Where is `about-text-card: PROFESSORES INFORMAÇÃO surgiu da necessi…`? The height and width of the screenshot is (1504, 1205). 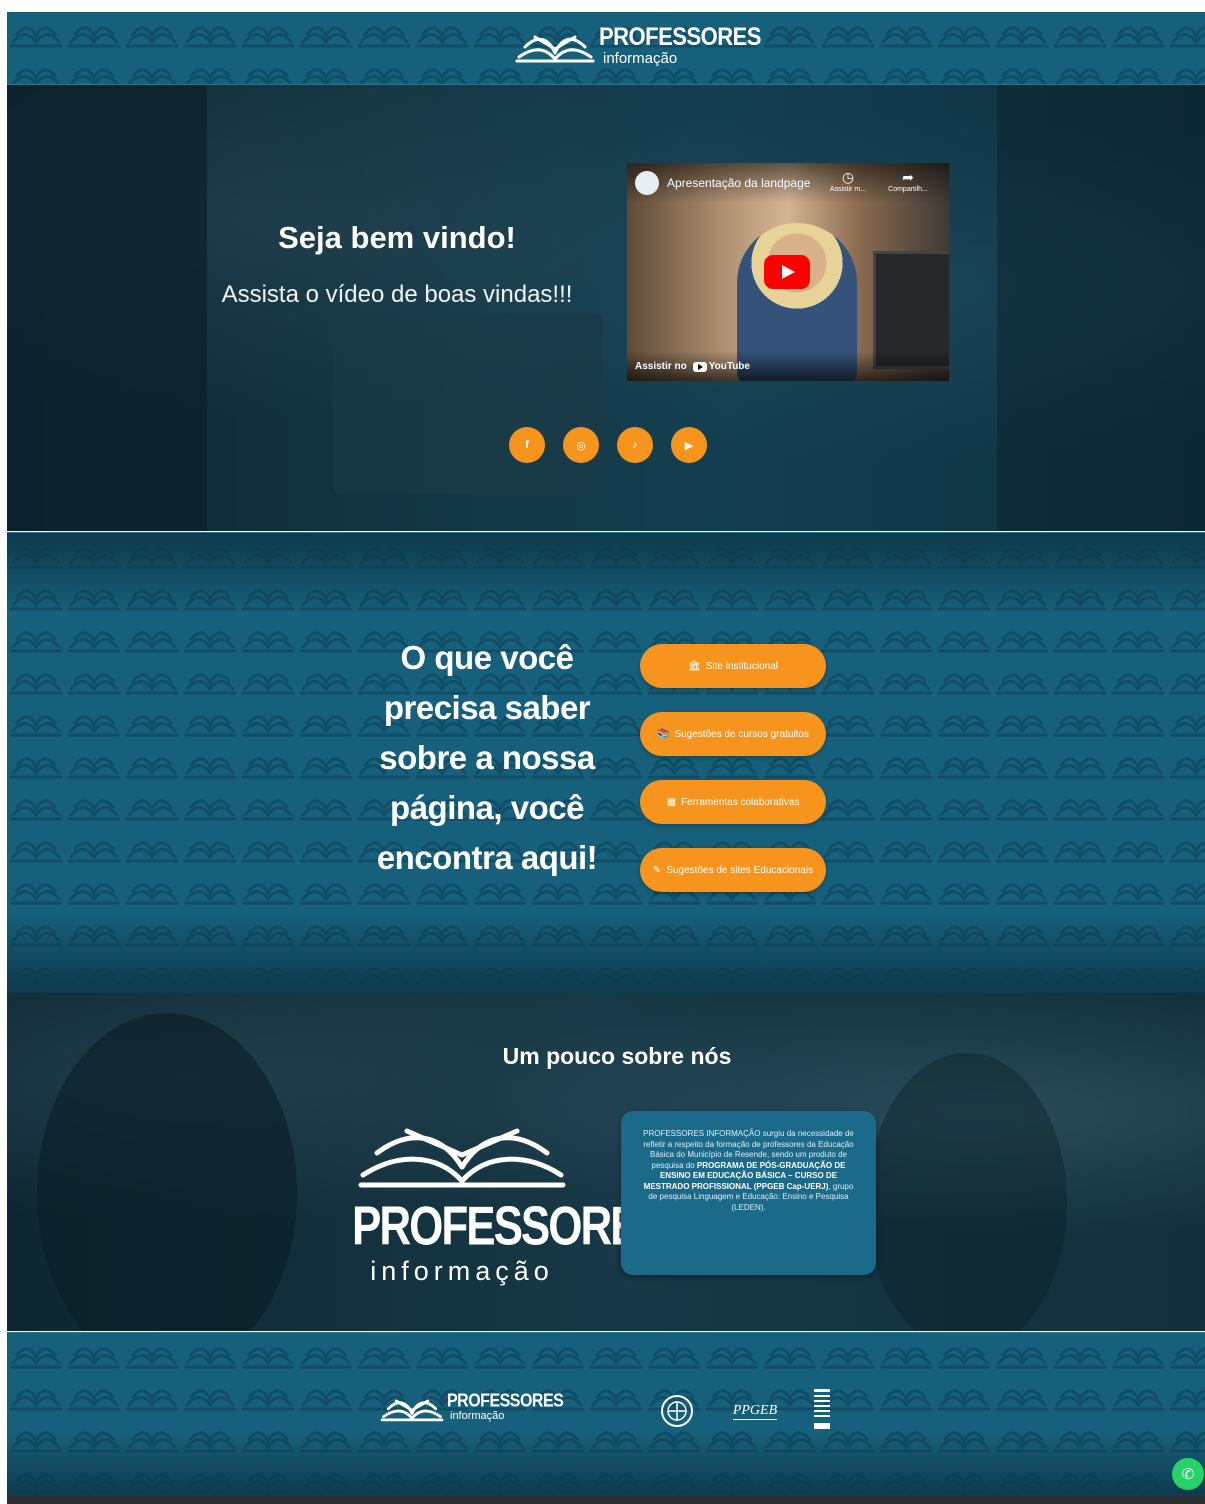
about-text-card: PROFESSORES INFORMAÇÃO surgiu da necessi… is located at coordinates (748, 1193).